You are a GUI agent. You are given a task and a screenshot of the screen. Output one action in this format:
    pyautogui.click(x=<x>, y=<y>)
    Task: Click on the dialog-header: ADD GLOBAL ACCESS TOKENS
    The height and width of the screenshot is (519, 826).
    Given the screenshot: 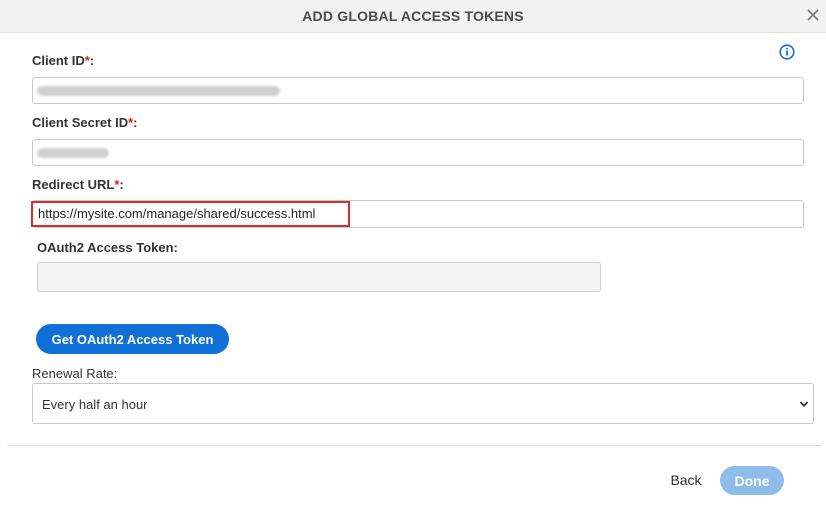 What is the action you would take?
    pyautogui.click(x=413, y=16)
    